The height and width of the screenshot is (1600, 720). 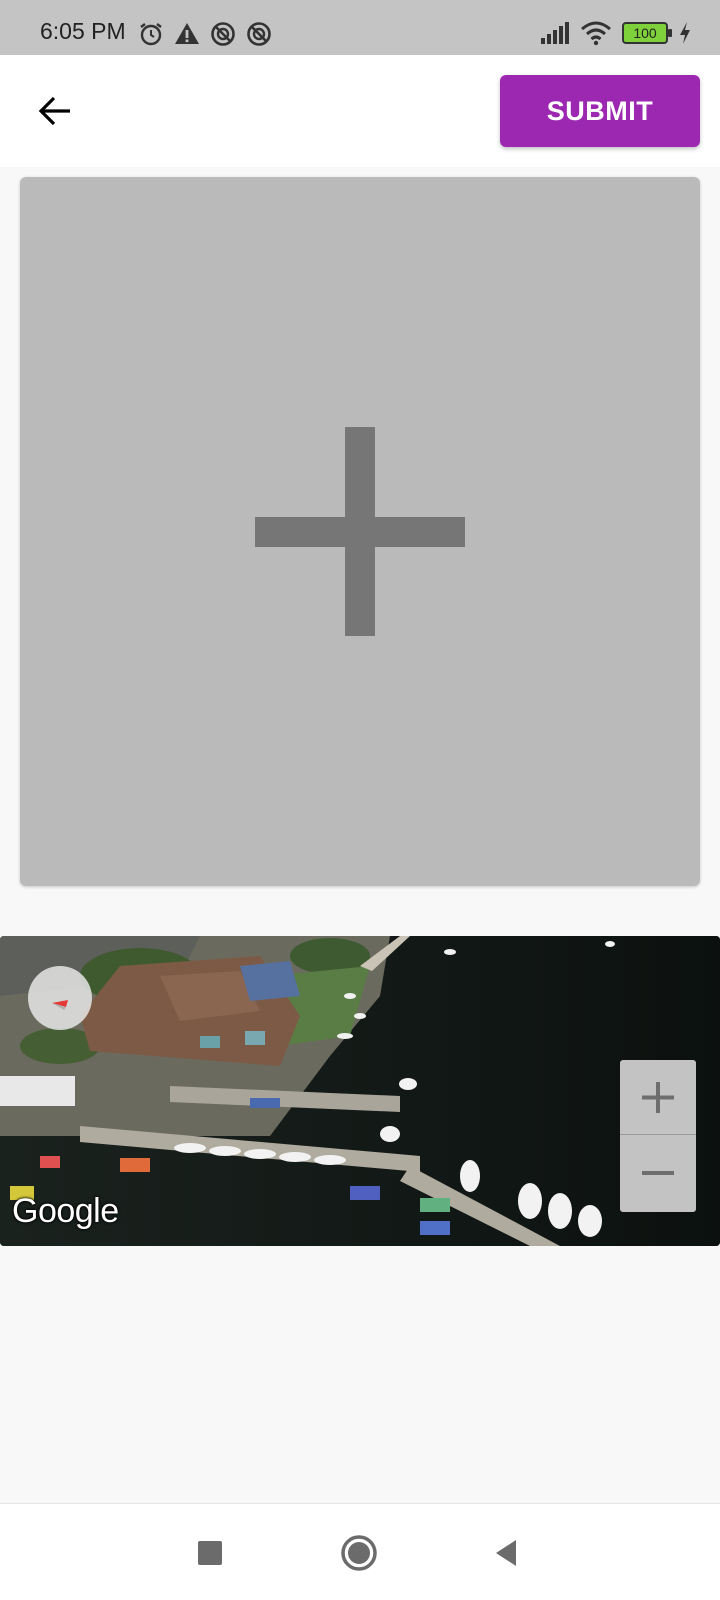 I want to click on arrow-left-icon, so click(x=54, y=111).